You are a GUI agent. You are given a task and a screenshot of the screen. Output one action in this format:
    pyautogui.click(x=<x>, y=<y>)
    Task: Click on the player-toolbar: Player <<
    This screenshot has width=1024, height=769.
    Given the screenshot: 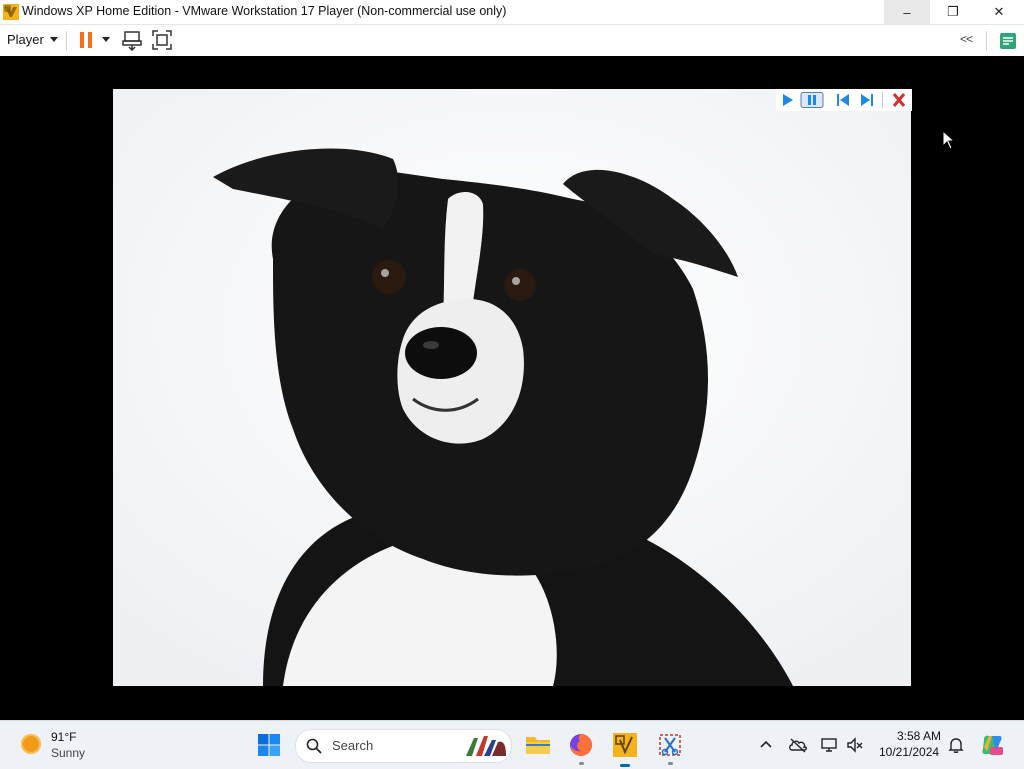 What is the action you would take?
    pyautogui.click(x=512, y=40)
    